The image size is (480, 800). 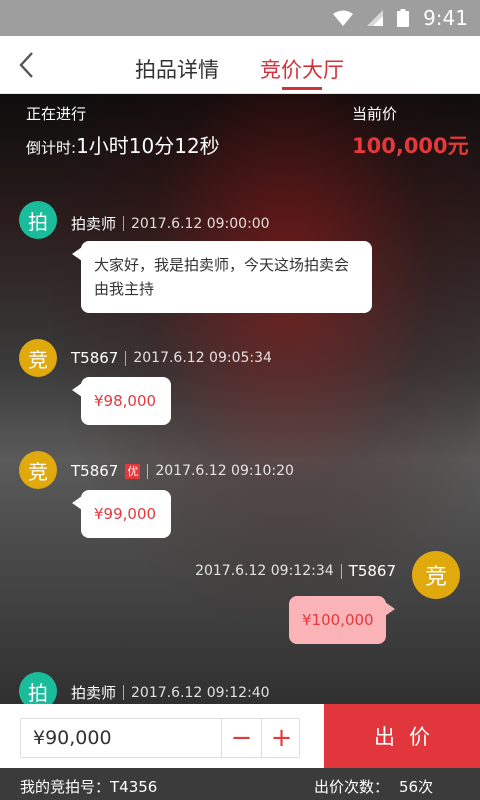 I want to click on signal-icon, so click(x=375, y=18).